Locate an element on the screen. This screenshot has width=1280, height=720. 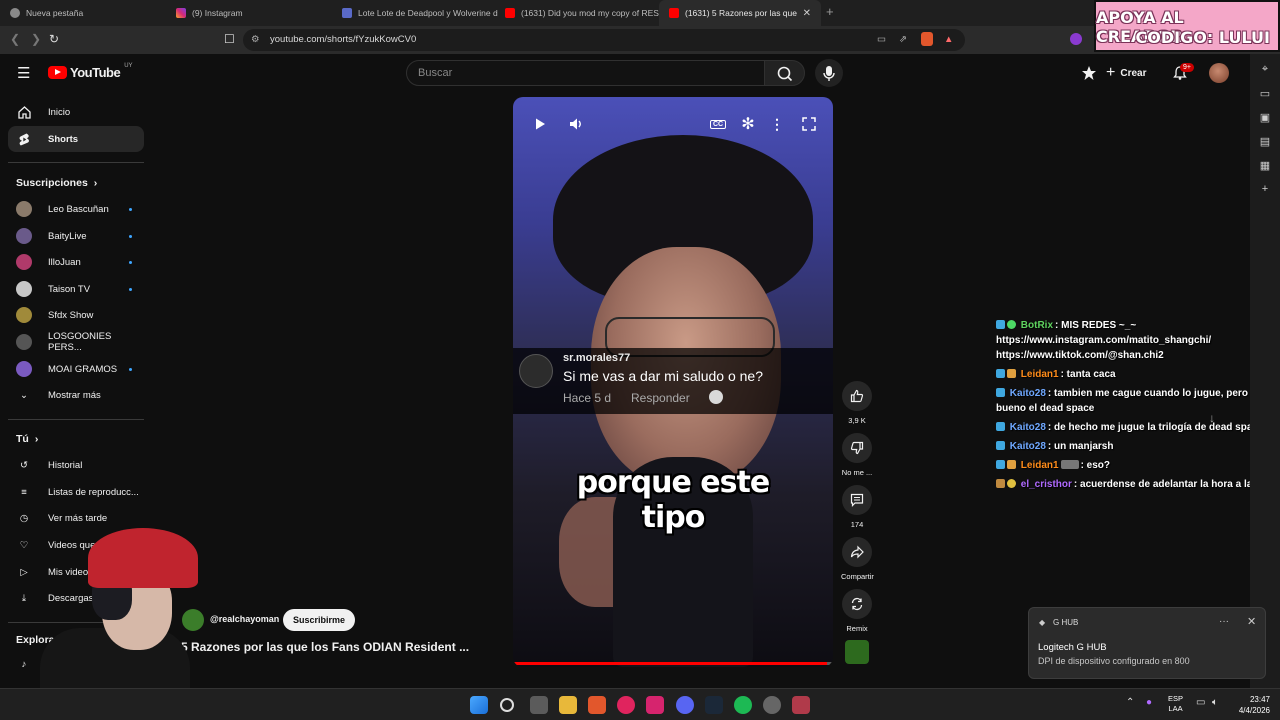
page-icon is located at coordinates (347, 13).